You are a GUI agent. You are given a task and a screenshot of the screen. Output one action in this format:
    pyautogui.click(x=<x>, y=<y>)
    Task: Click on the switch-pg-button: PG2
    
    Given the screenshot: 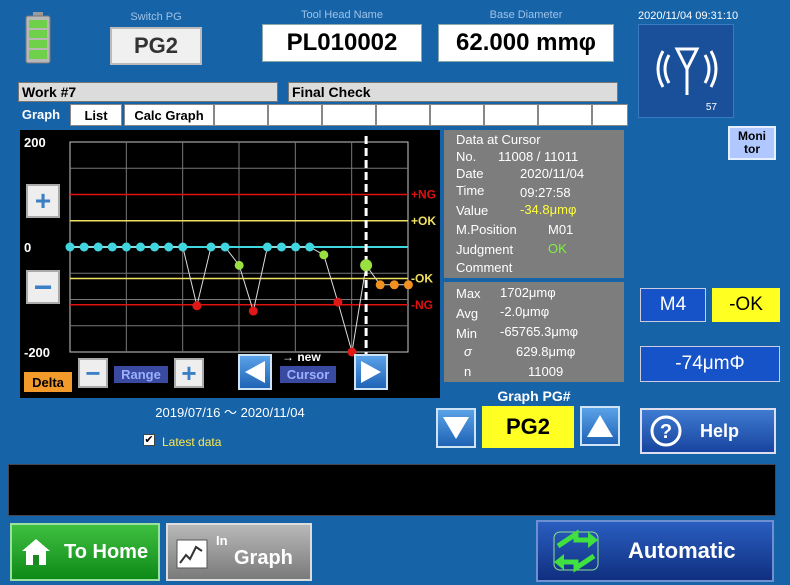 What is the action you would take?
    pyautogui.click(x=156, y=46)
    